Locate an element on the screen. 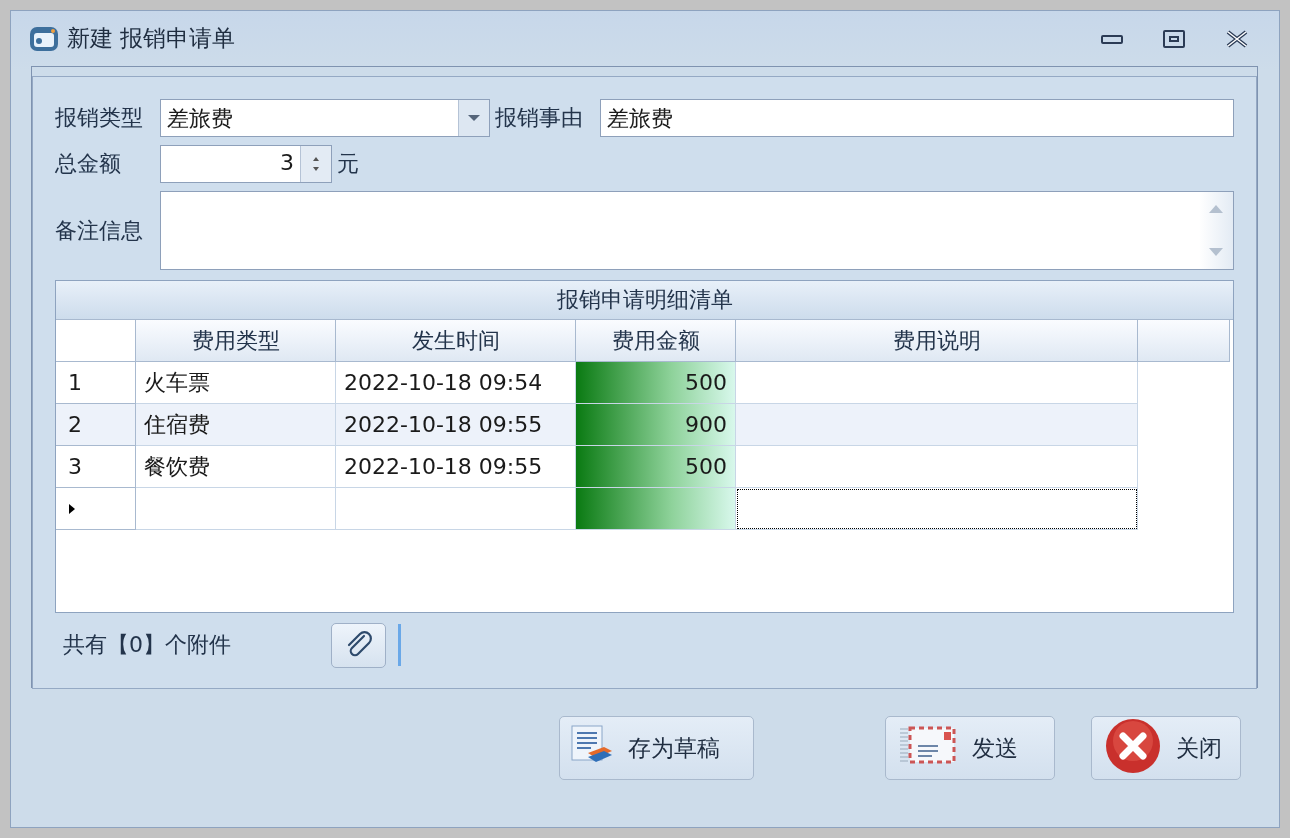  table-cell: 2022-10-18 09:54 is located at coordinates (456, 383).